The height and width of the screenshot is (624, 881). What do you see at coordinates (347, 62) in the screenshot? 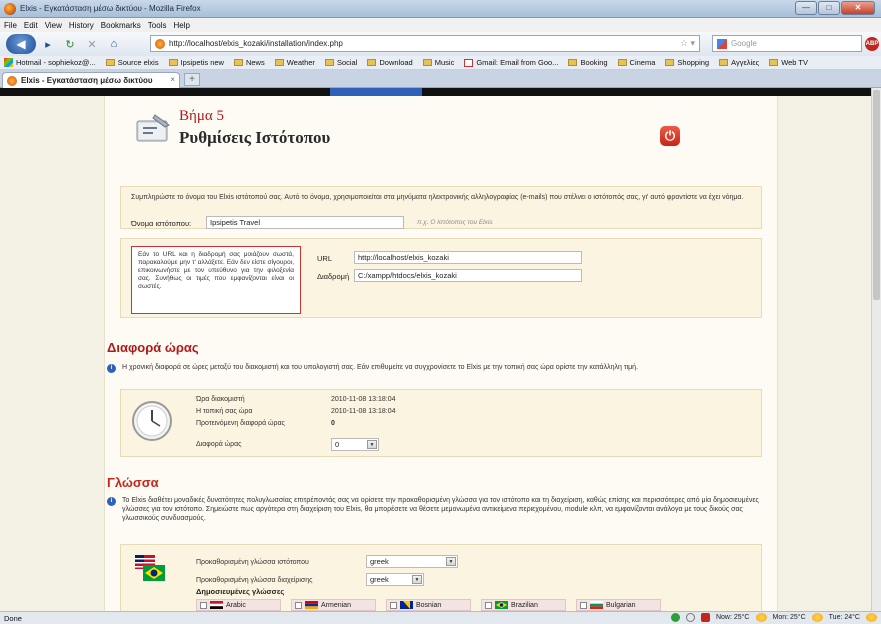
I see `bookmark-label: Social` at bounding box center [347, 62].